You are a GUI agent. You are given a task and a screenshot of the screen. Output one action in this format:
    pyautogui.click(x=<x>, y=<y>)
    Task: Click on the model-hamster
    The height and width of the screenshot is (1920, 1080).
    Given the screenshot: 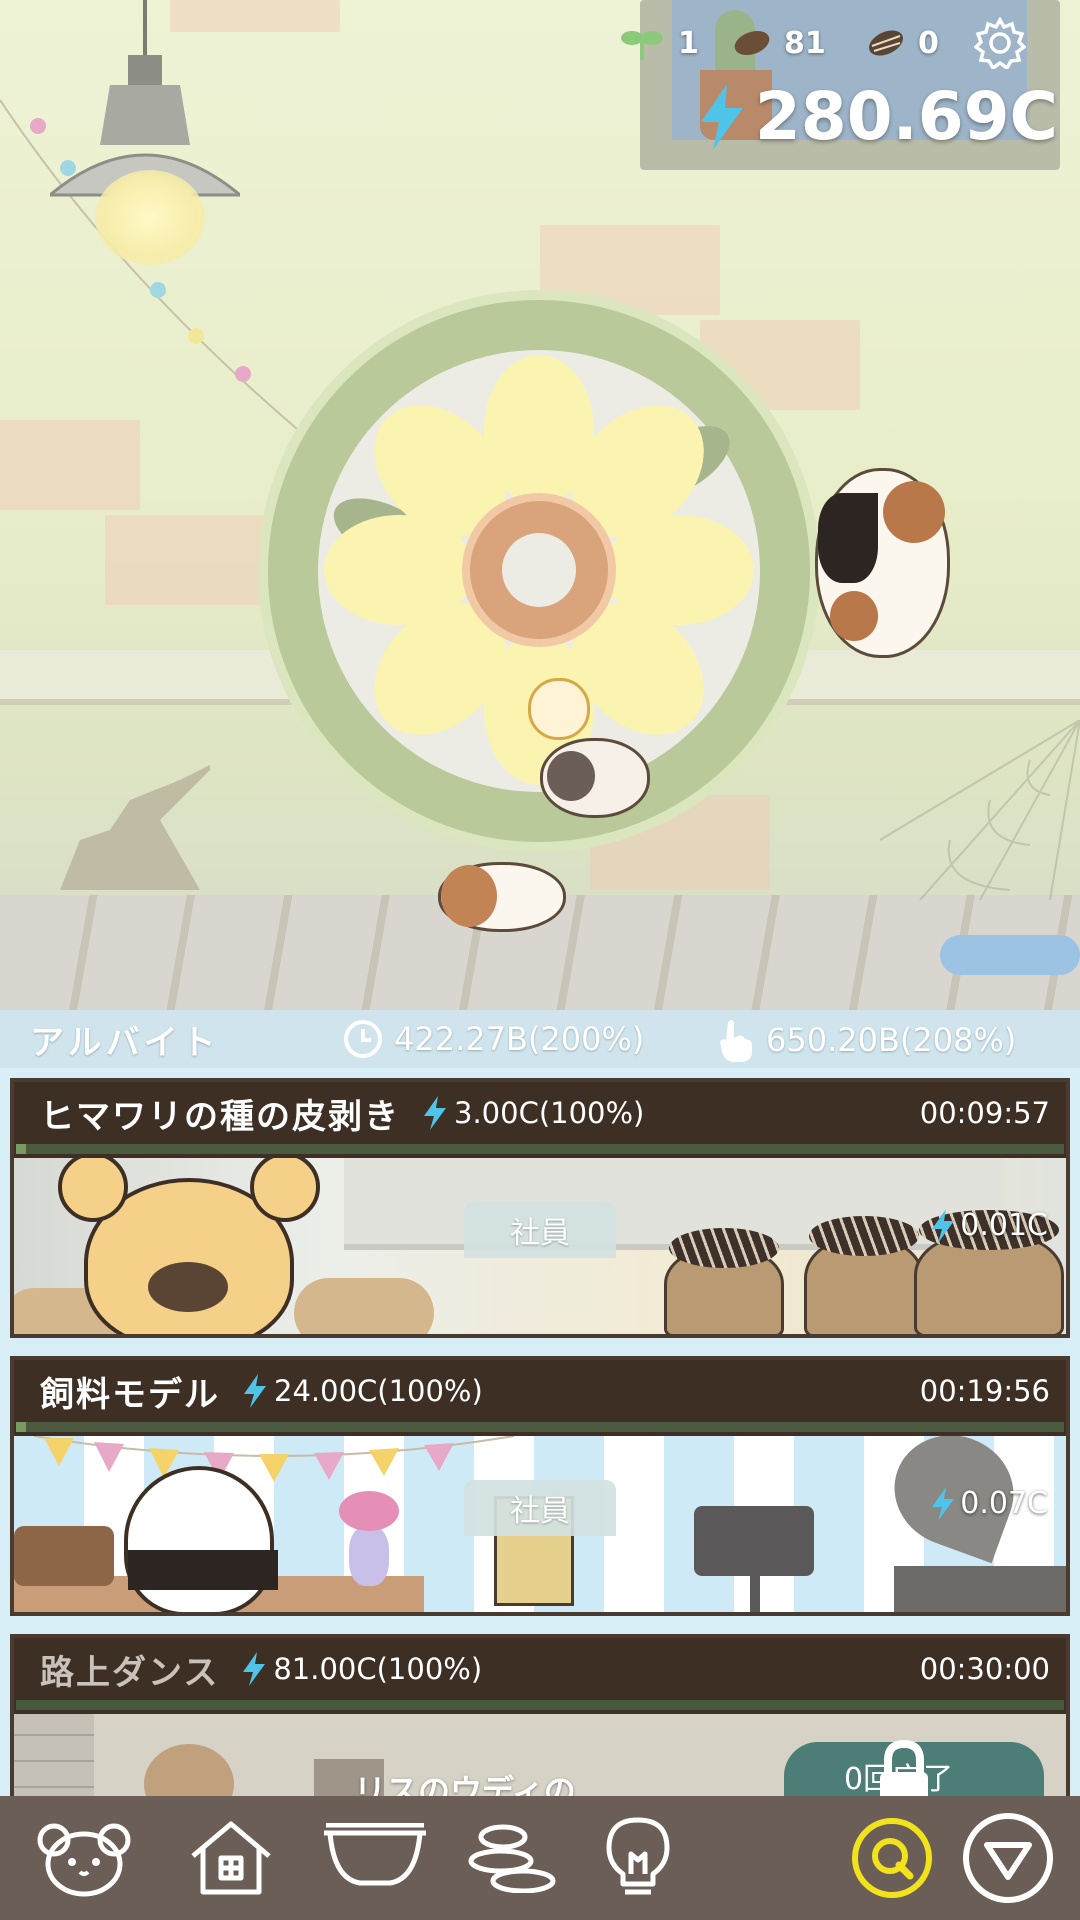 What is the action you would take?
    pyautogui.click(x=201, y=1539)
    